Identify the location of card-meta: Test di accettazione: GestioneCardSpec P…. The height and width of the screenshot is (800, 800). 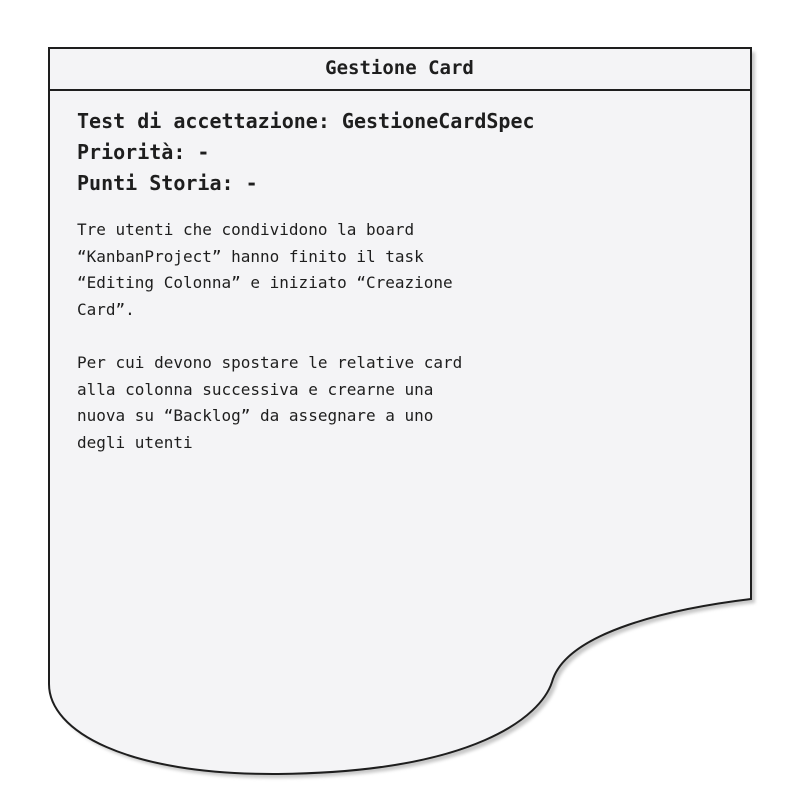
(306, 152).